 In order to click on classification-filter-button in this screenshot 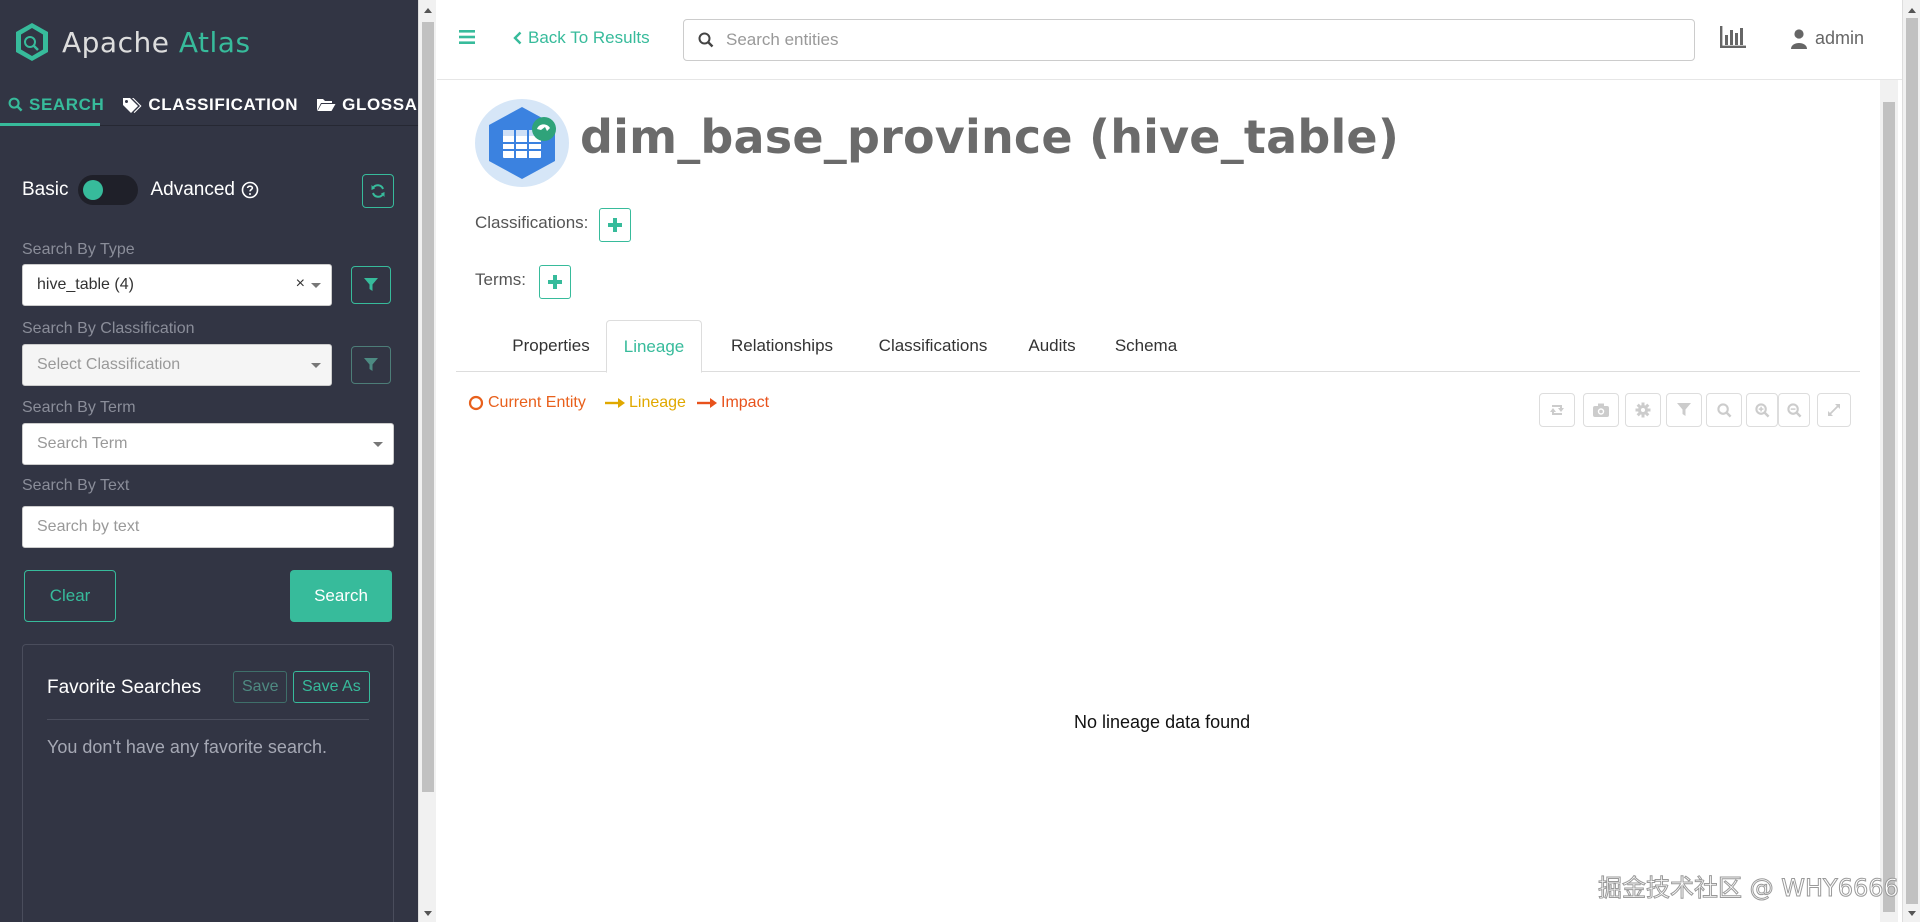, I will do `click(371, 365)`.